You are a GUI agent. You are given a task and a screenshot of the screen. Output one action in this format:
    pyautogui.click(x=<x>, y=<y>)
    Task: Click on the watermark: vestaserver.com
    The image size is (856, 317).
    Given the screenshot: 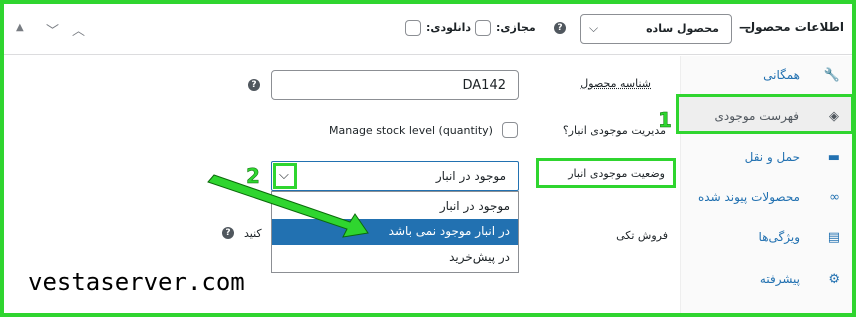 What is the action you would take?
    pyautogui.click(x=136, y=282)
    